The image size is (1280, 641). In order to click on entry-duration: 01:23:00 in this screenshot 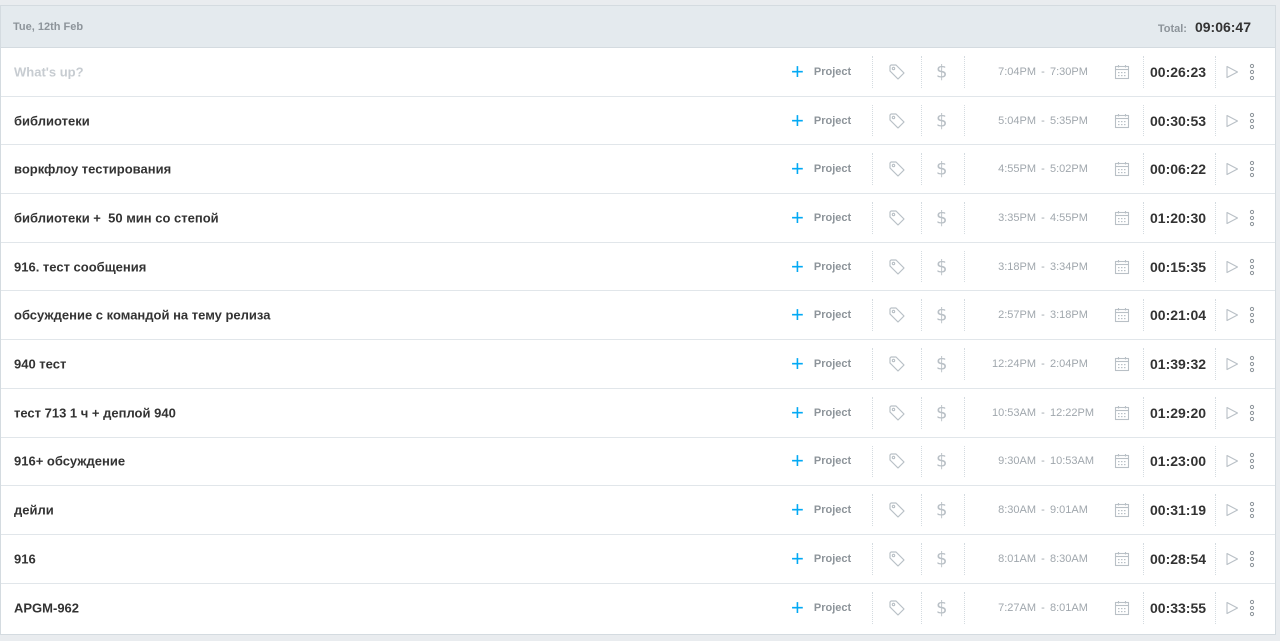, I will do `click(1178, 461)`.